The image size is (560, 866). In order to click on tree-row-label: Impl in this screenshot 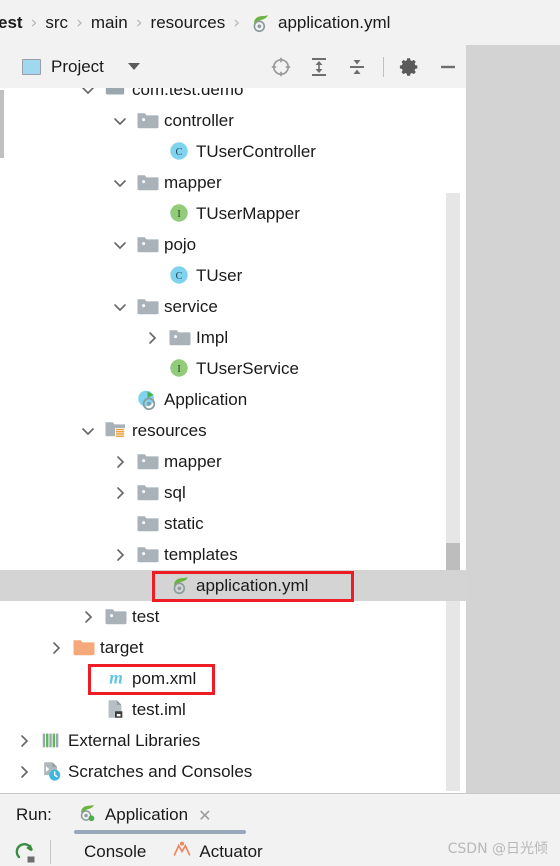, I will do `click(212, 337)`.